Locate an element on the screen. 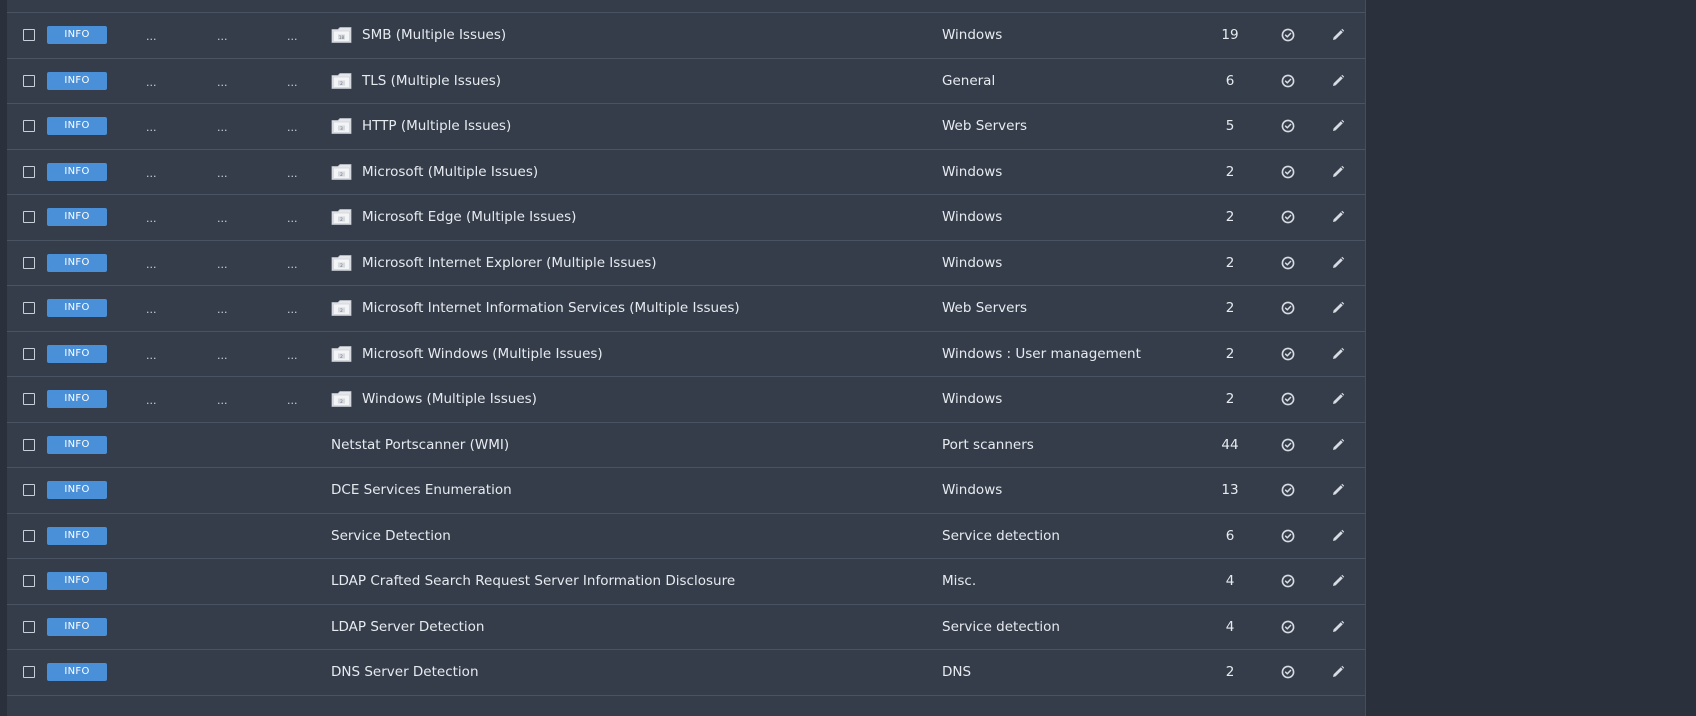 This screenshot has height=716, width=1696. instance-count: 5 is located at coordinates (1230, 126).